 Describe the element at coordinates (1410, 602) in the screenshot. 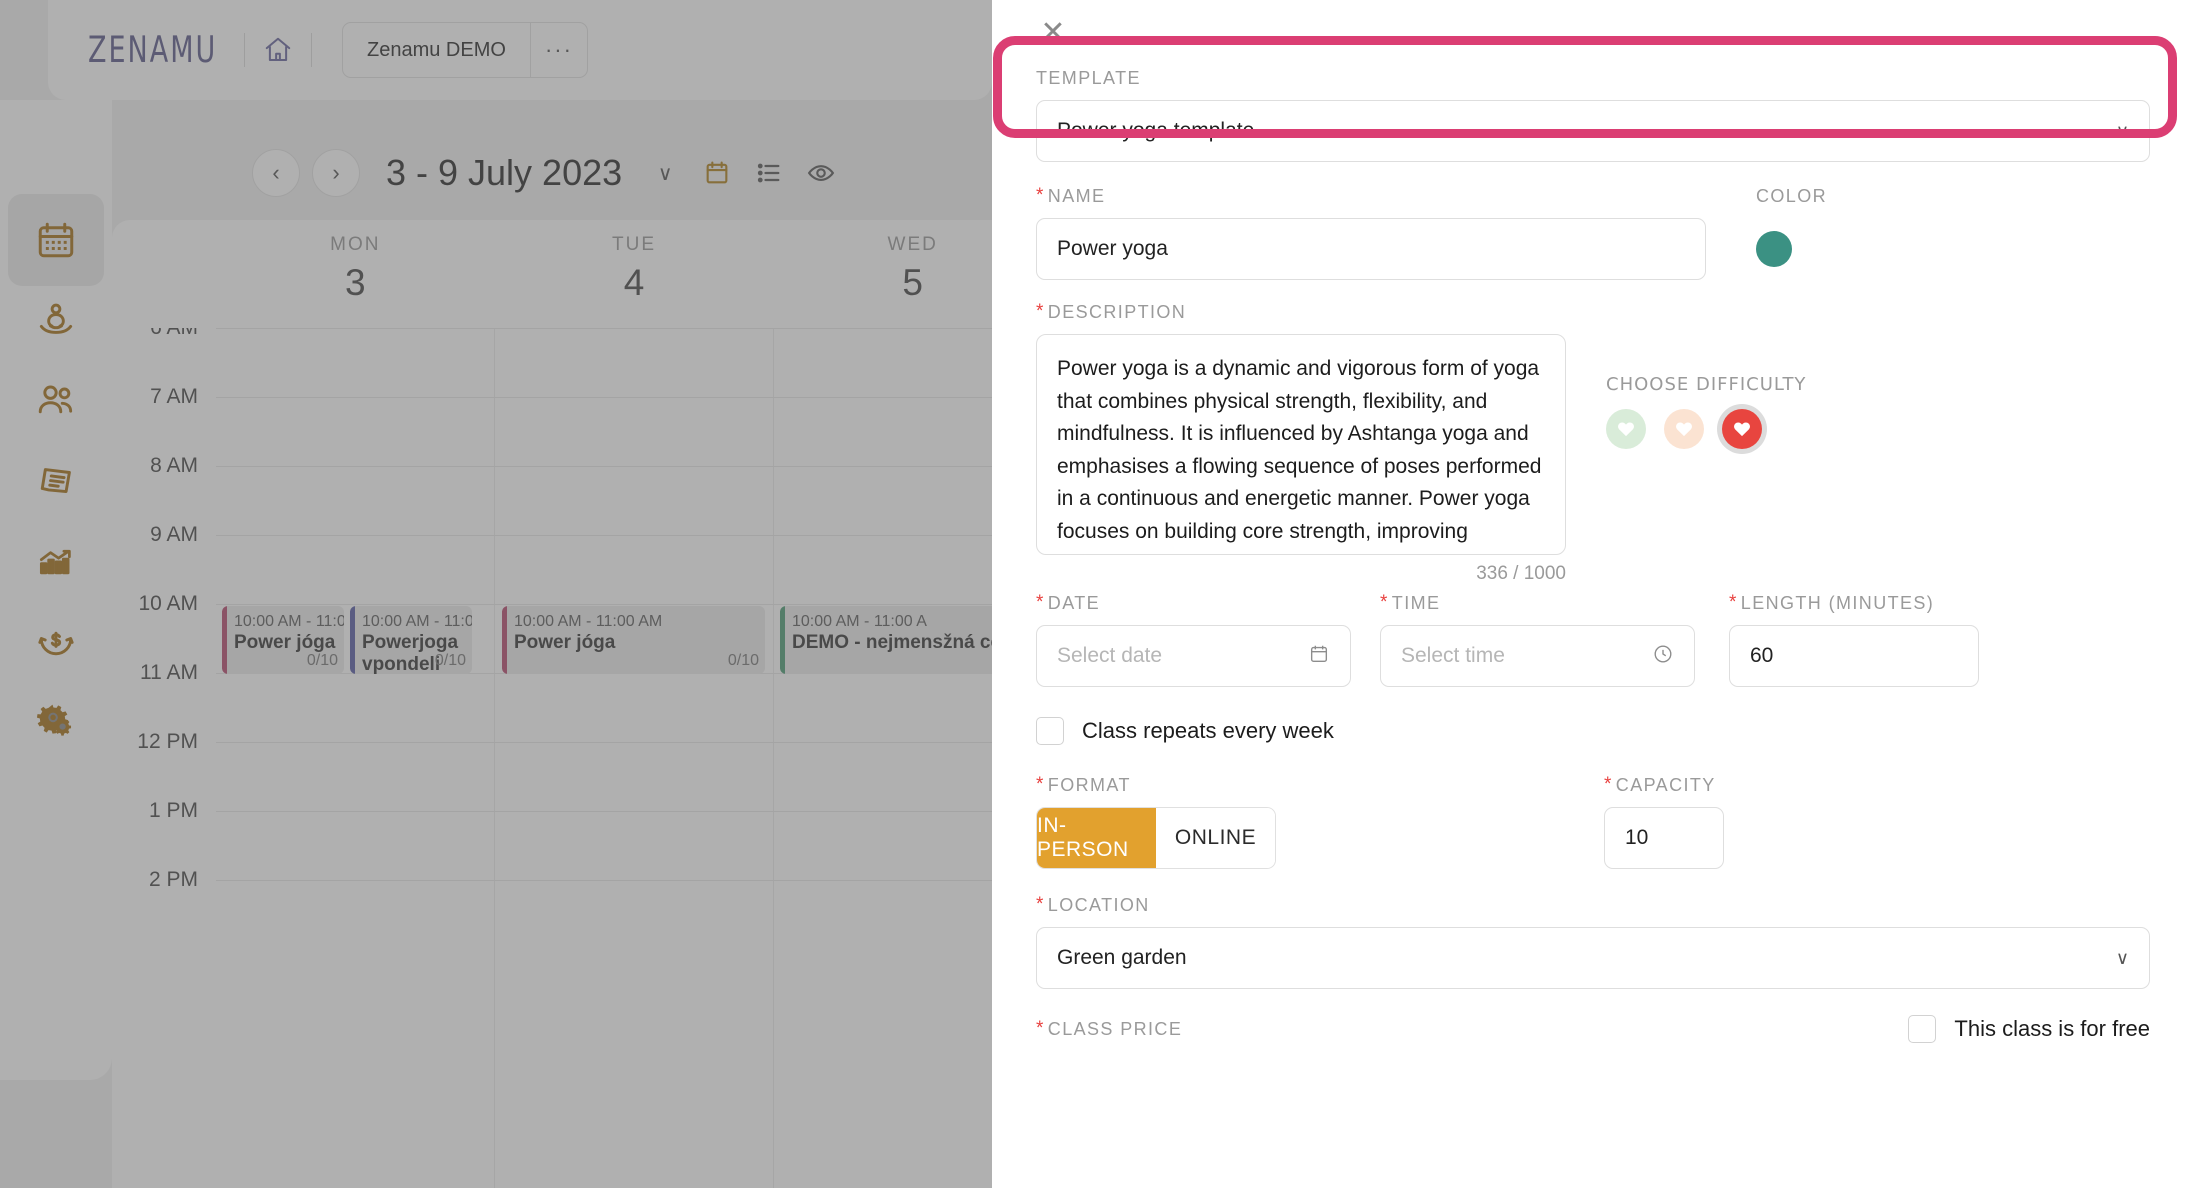

I see `time-label: * TIME` at that location.